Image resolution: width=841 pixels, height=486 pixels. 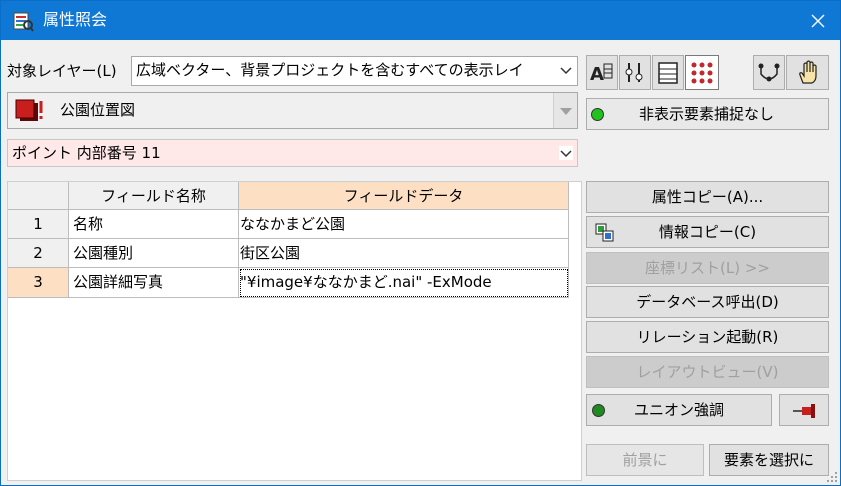 What do you see at coordinates (707, 268) in the screenshot?
I see `coordinate-list-button: 座標リスト(L) >>` at bounding box center [707, 268].